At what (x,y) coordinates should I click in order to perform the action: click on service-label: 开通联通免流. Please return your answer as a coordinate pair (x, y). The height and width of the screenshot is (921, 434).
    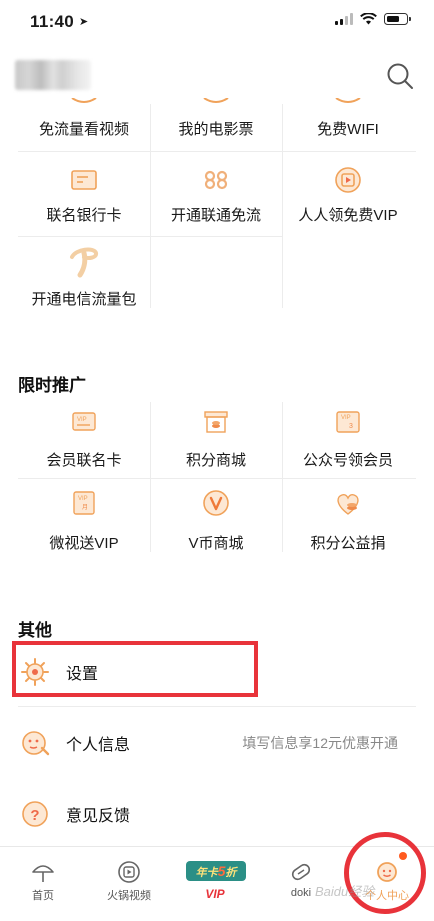
    Looking at the image, I should click on (215, 215).